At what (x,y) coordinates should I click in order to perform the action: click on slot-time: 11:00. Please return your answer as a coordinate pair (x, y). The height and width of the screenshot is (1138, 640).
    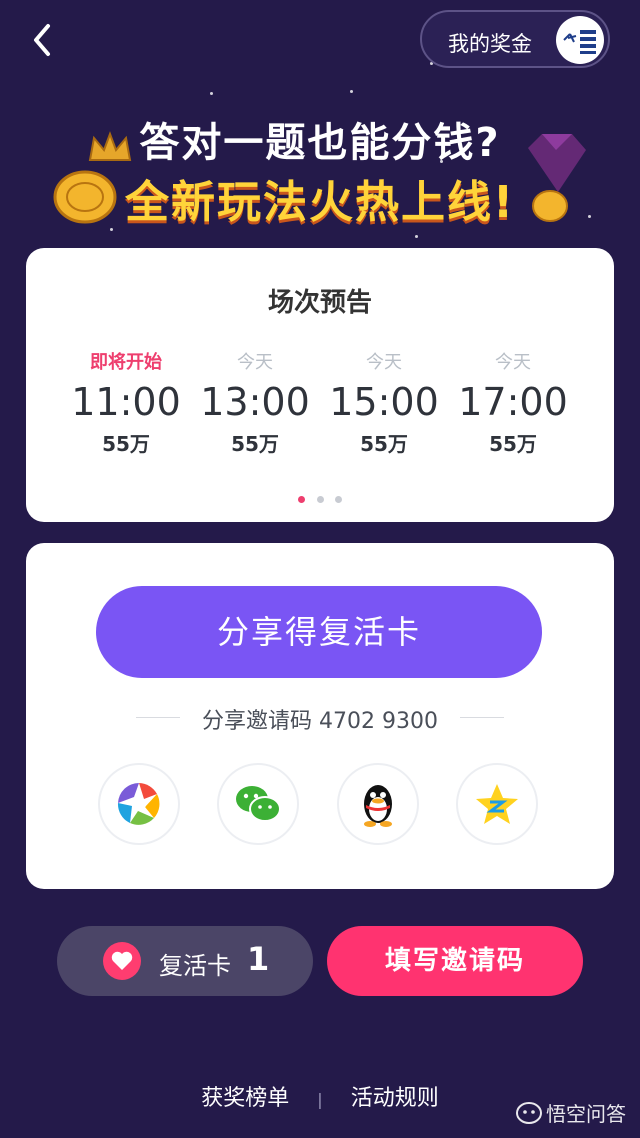
    Looking at the image, I should click on (126, 402).